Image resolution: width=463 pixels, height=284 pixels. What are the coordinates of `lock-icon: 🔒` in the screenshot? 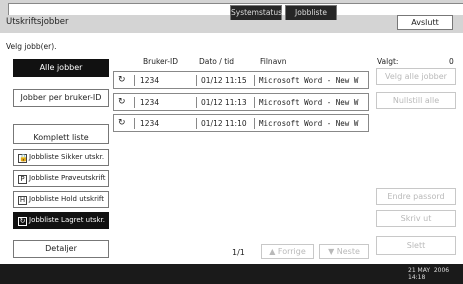 It's located at (23, 158).